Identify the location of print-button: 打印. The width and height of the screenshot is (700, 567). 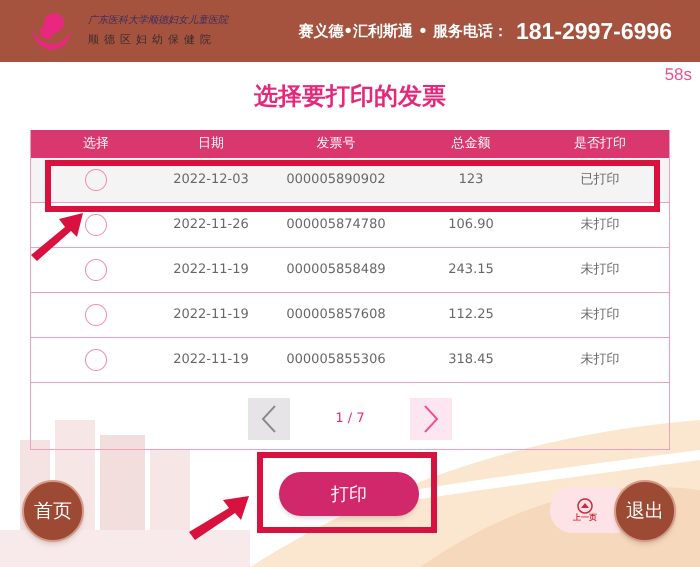
(349, 494).